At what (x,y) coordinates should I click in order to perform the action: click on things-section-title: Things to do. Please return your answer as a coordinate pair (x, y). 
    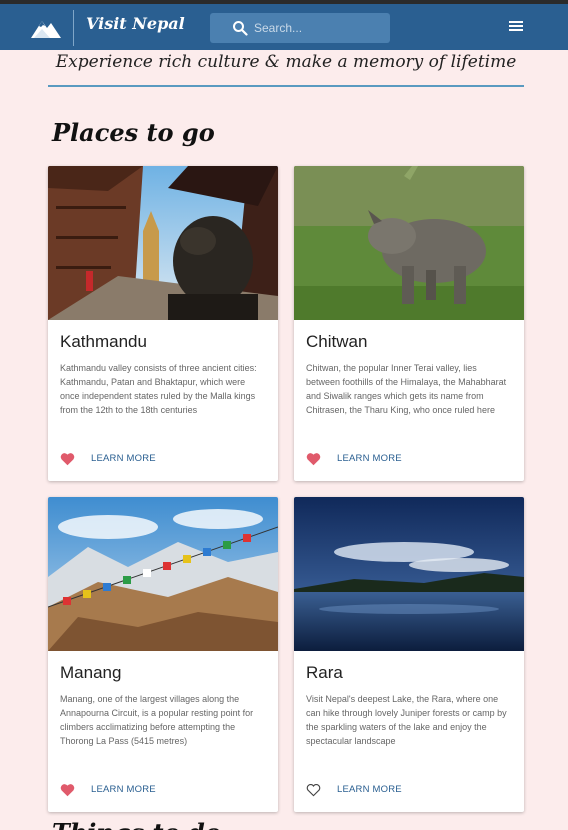
    Looking at the image, I should click on (136, 824).